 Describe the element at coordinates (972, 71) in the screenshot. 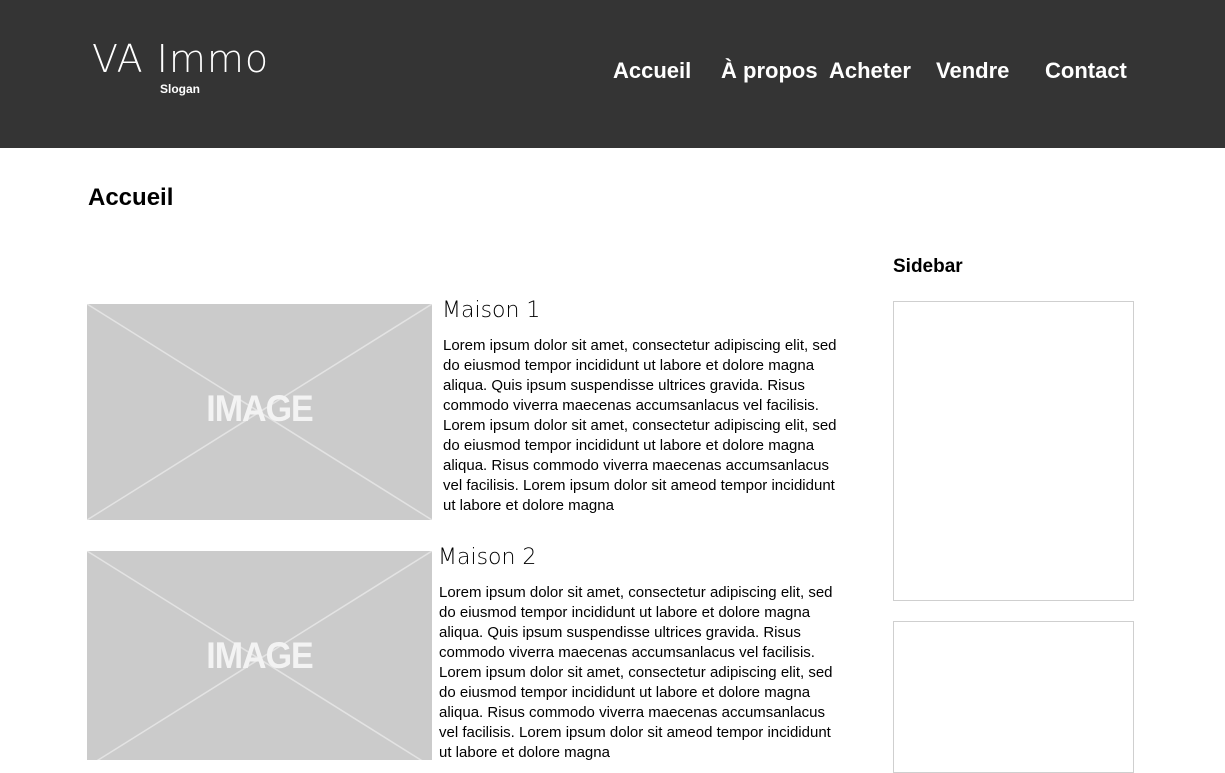

I see `nav-item-vendre: Vendre` at that location.